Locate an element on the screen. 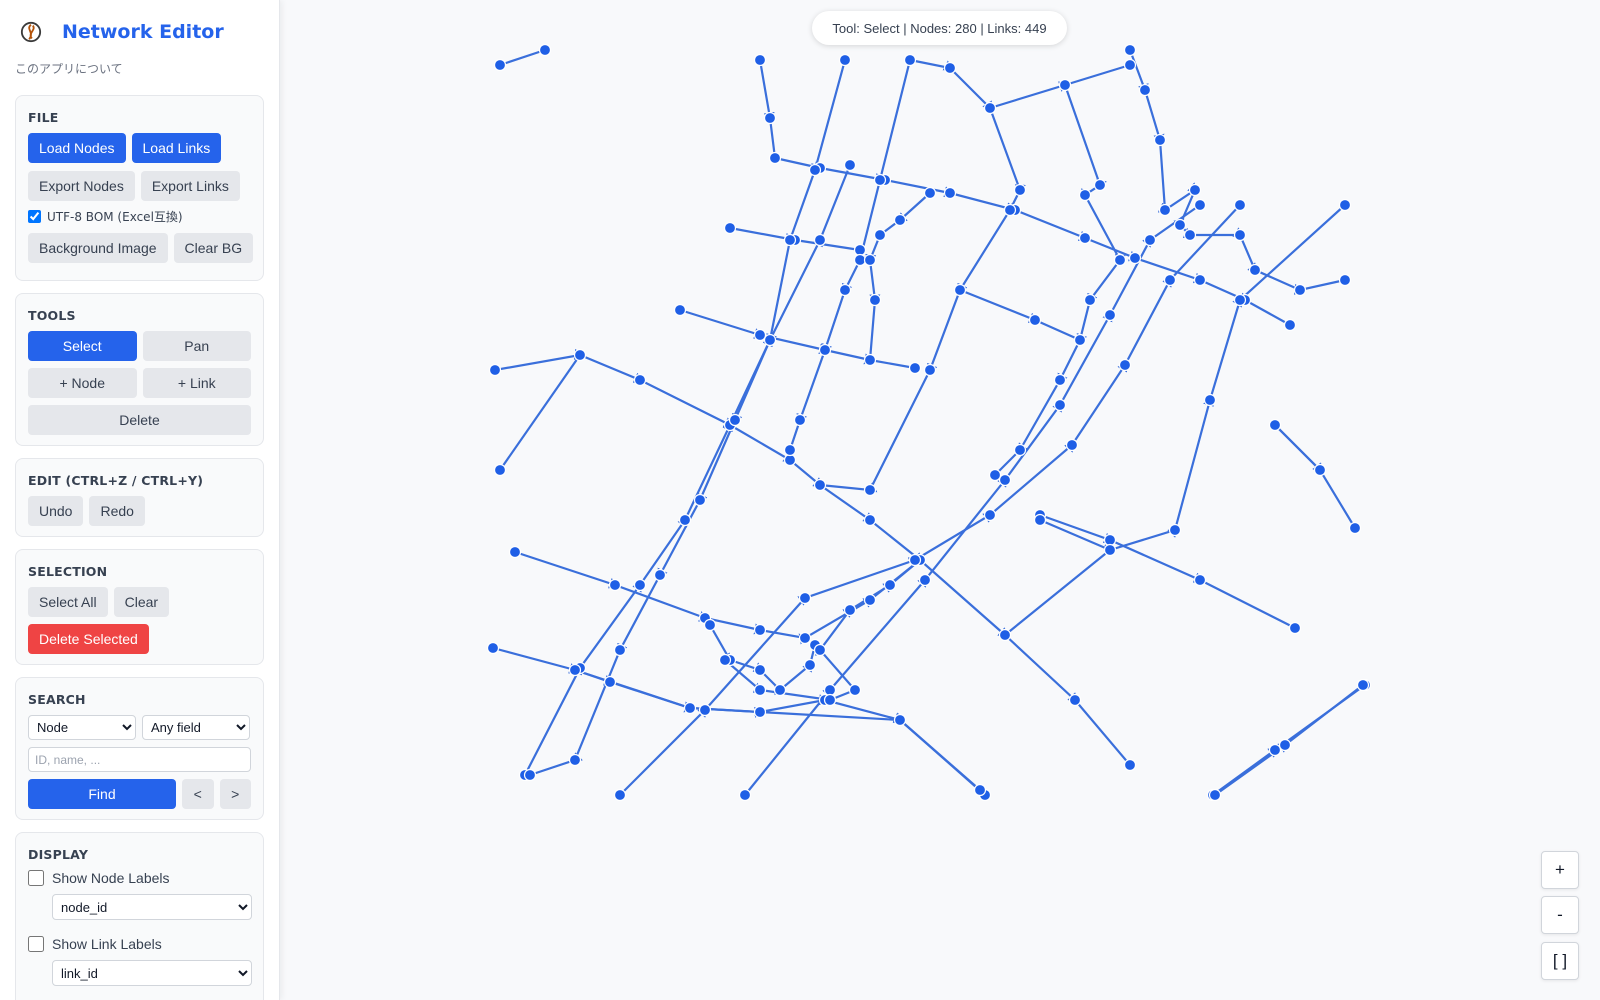 The width and height of the screenshot is (1600, 1000). undo-button: Undo is located at coordinates (56, 511).